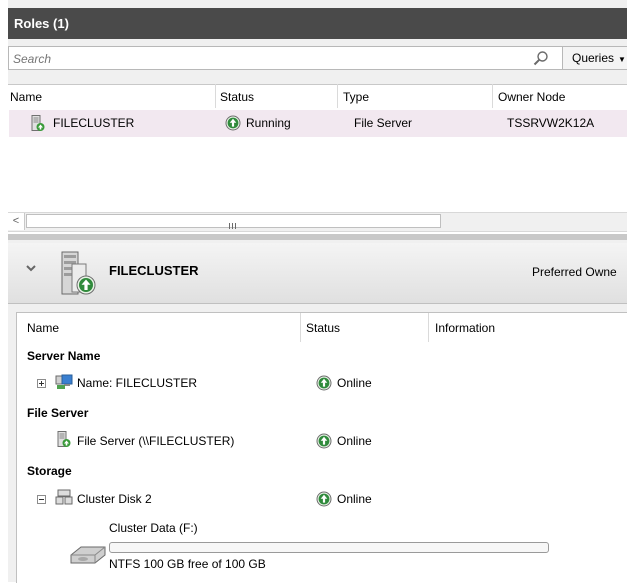  Describe the element at coordinates (356, 97) in the screenshot. I see `column-header-type: Type` at that location.